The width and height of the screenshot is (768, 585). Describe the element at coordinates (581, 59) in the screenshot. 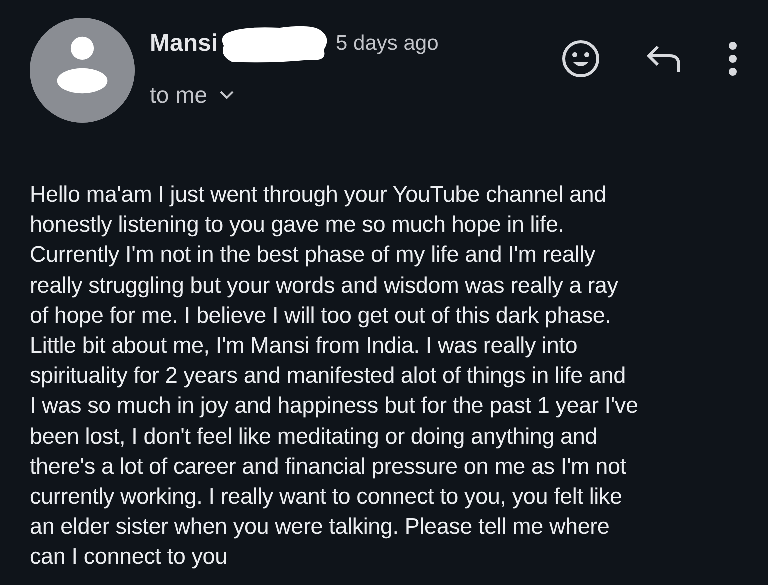

I see `emoji-icon` at that location.